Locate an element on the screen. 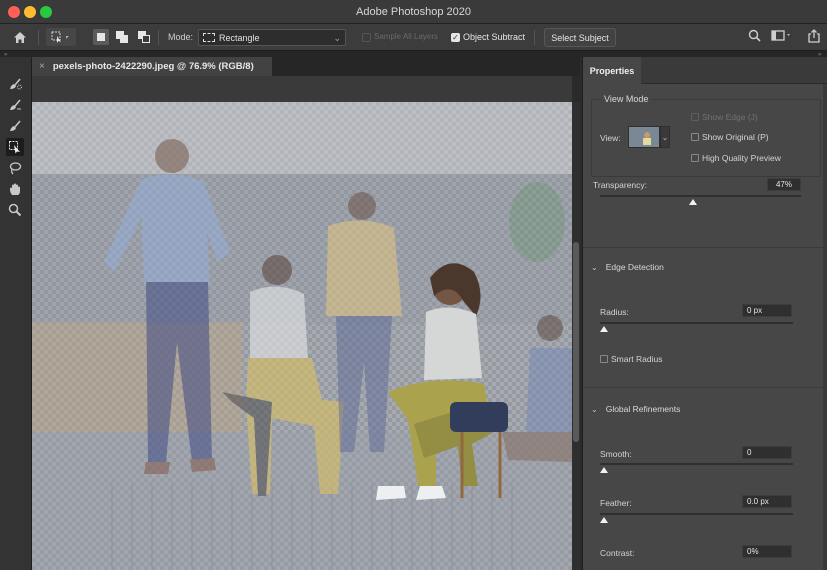  transparency-label: Transparency: is located at coordinates (620, 185).